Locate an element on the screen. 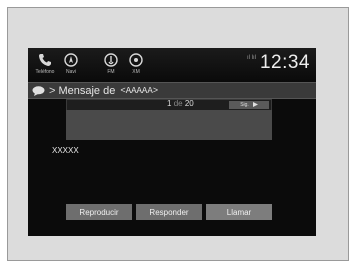 This screenshot has height=269, width=359. phone-icon is located at coordinates (45, 60).